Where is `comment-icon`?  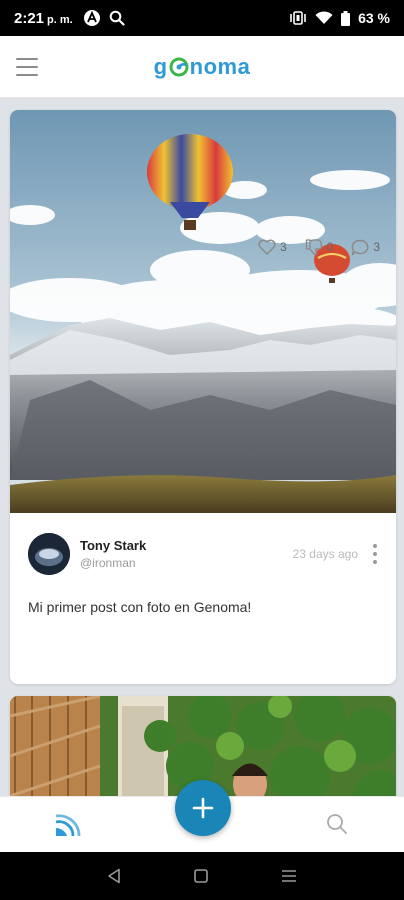
comment-icon is located at coordinates (360, 247).